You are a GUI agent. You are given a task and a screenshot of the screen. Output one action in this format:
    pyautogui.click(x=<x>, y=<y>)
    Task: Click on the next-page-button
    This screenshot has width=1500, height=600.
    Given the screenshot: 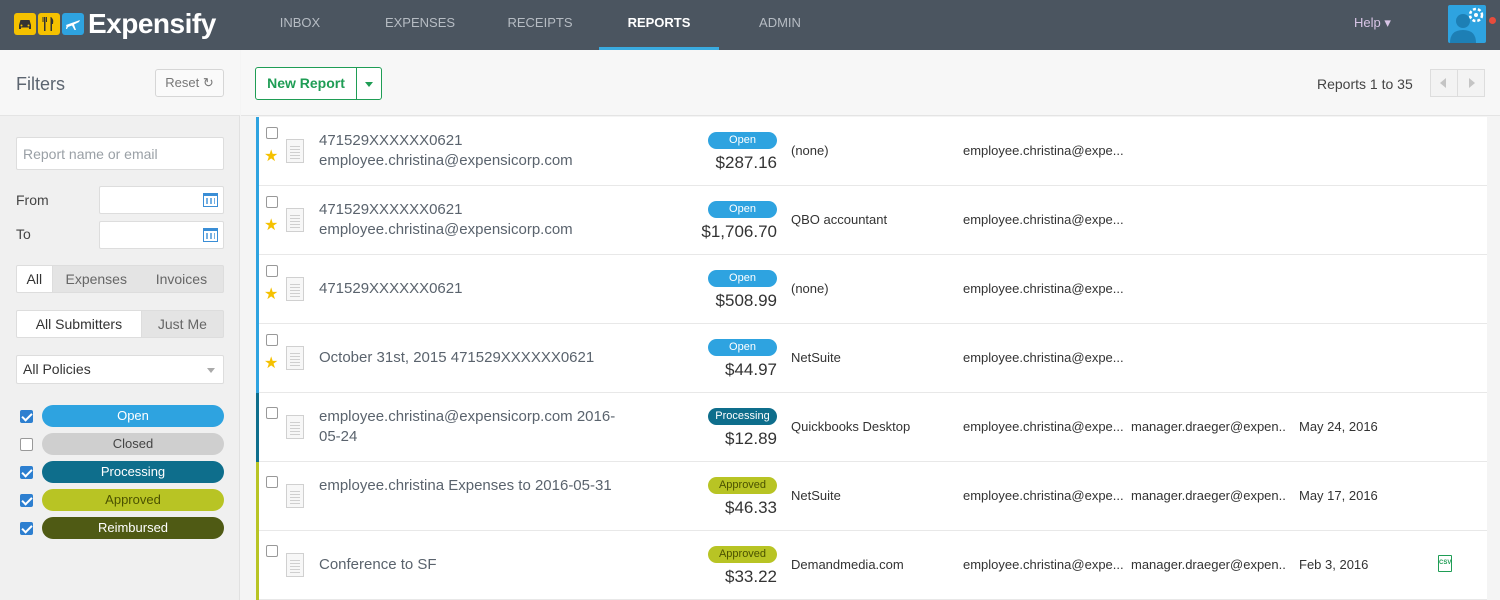 What is the action you would take?
    pyautogui.click(x=1471, y=83)
    